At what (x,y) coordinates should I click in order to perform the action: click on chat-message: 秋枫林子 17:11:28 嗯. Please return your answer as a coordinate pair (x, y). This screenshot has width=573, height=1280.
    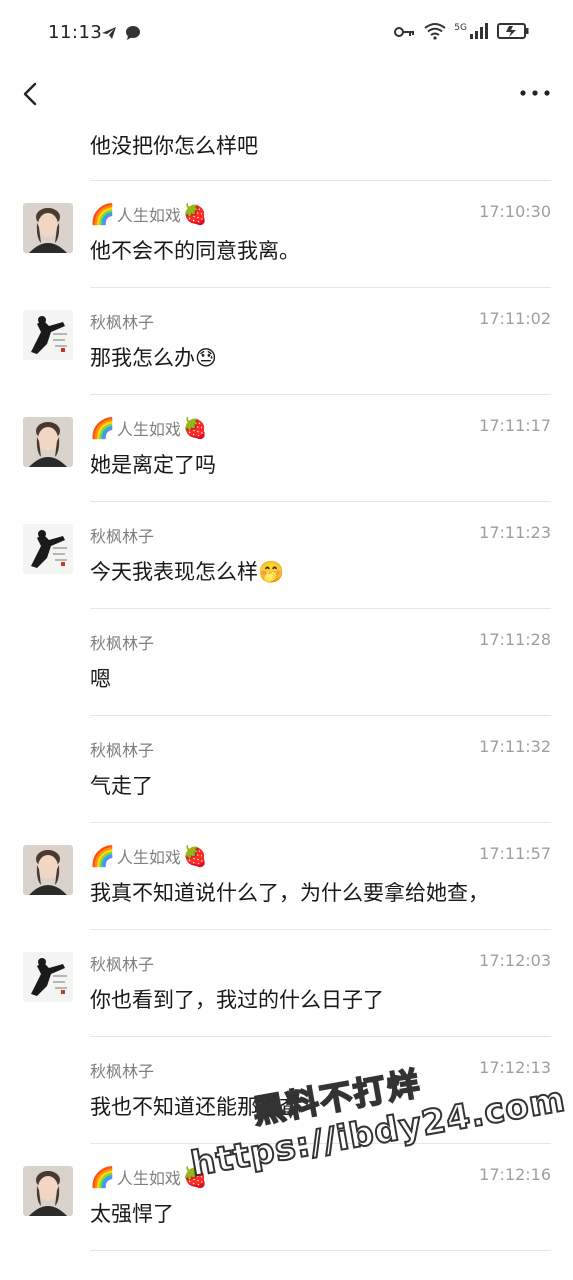
    Looking at the image, I should click on (286, 662).